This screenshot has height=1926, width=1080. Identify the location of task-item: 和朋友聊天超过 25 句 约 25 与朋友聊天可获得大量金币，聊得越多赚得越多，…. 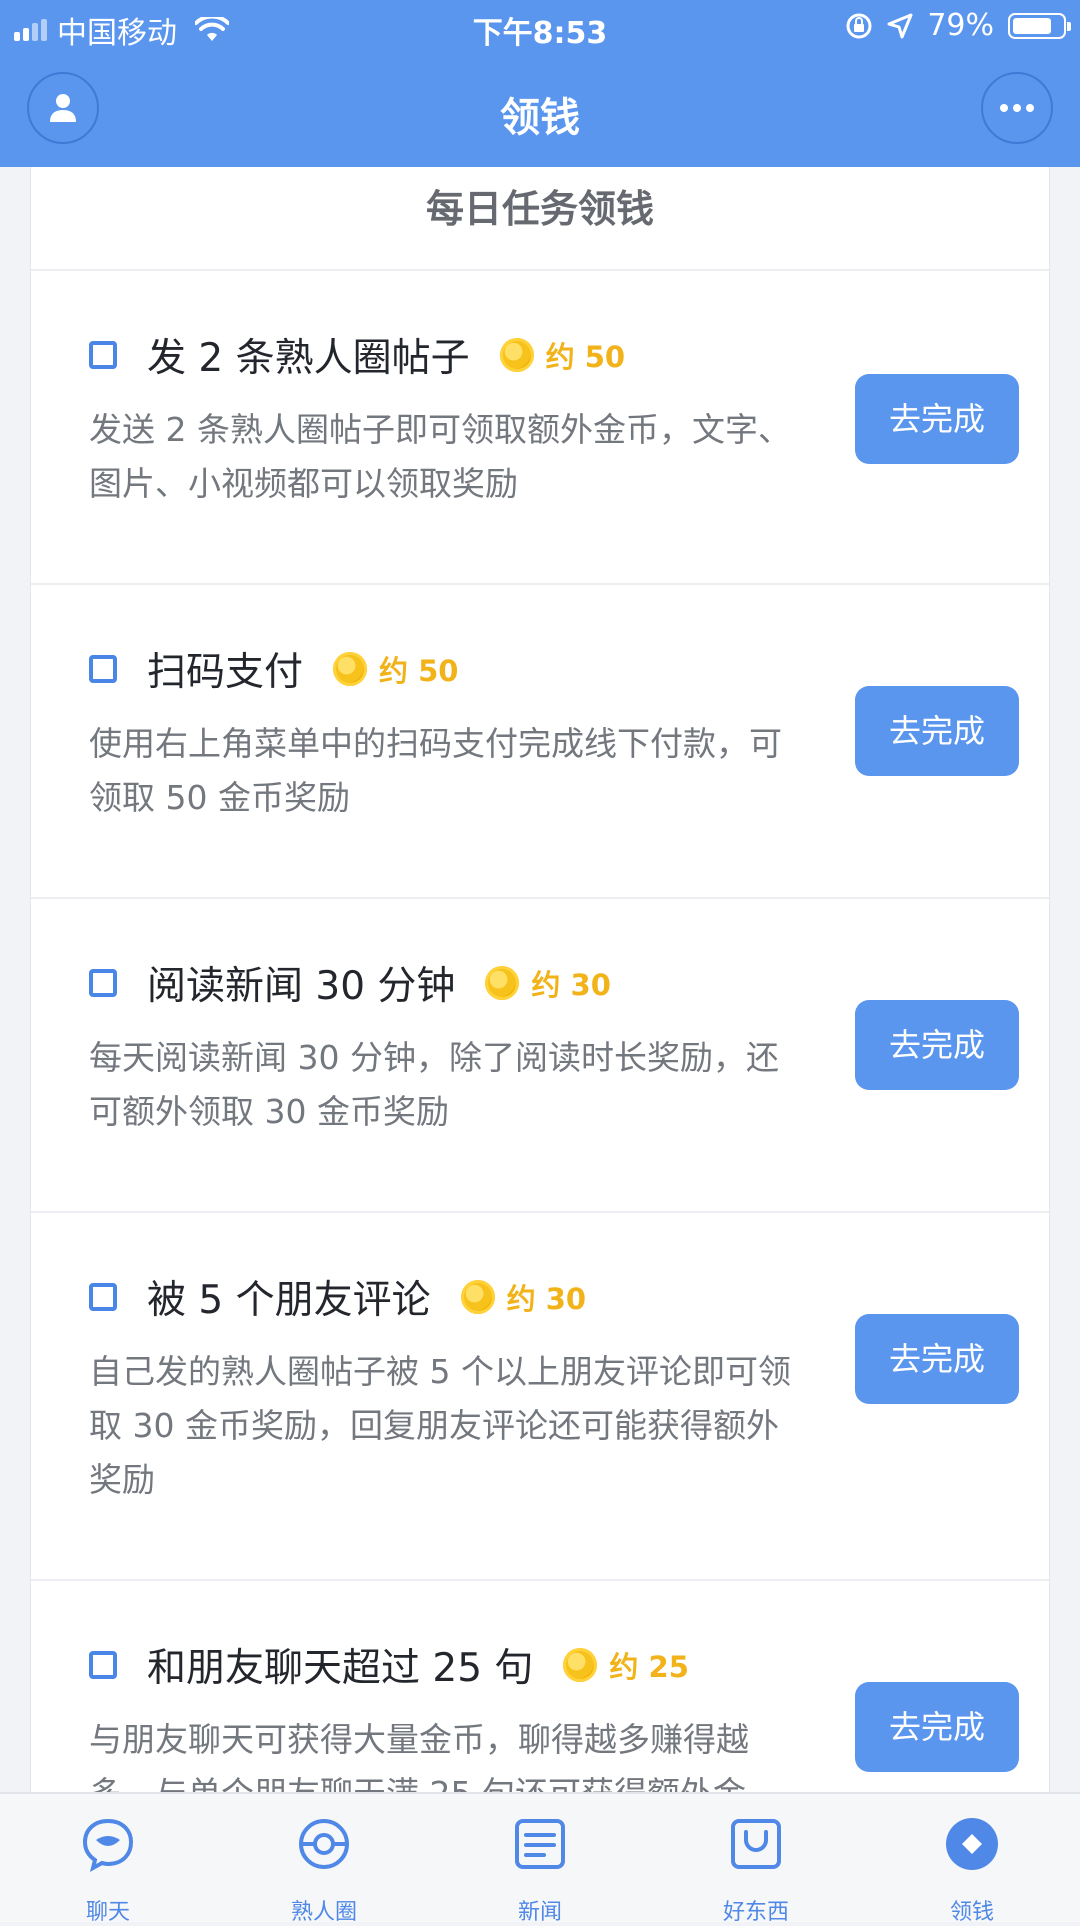
(540, 1686).